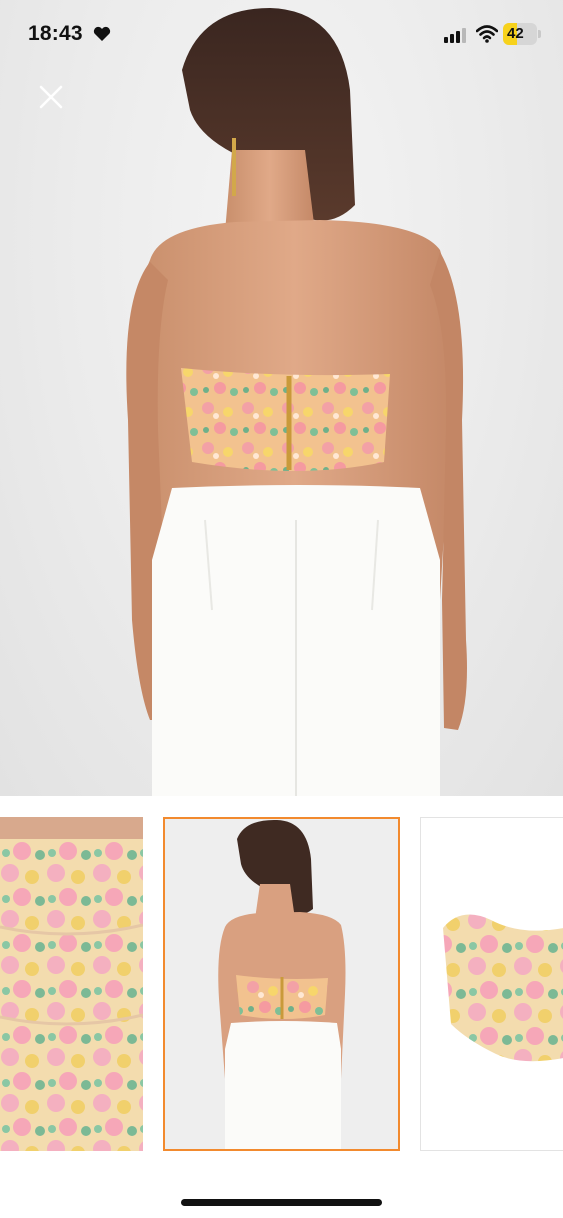 This screenshot has width=563, height=1218. What do you see at coordinates (55, 33) in the screenshot?
I see `clock: 18:43` at bounding box center [55, 33].